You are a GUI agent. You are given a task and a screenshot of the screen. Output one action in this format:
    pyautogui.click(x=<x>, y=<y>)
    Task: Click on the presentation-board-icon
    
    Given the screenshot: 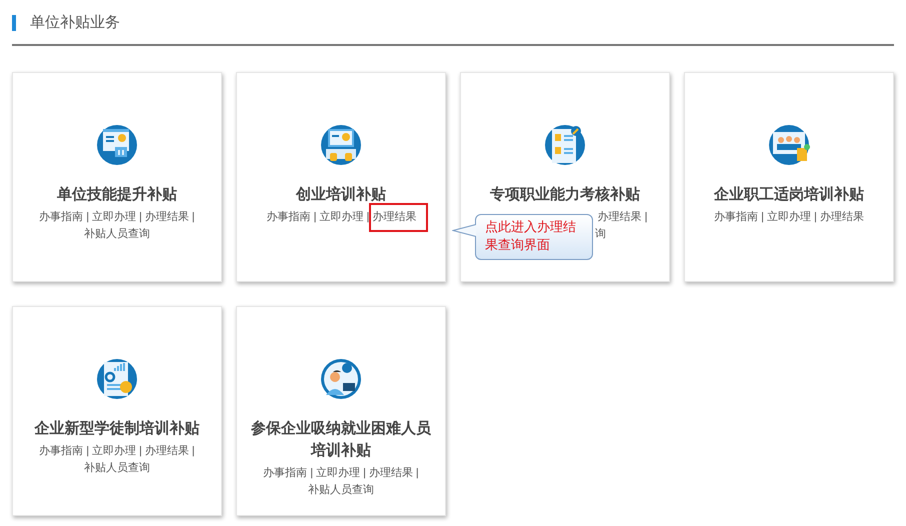 What is the action you would take?
    pyautogui.click(x=117, y=145)
    